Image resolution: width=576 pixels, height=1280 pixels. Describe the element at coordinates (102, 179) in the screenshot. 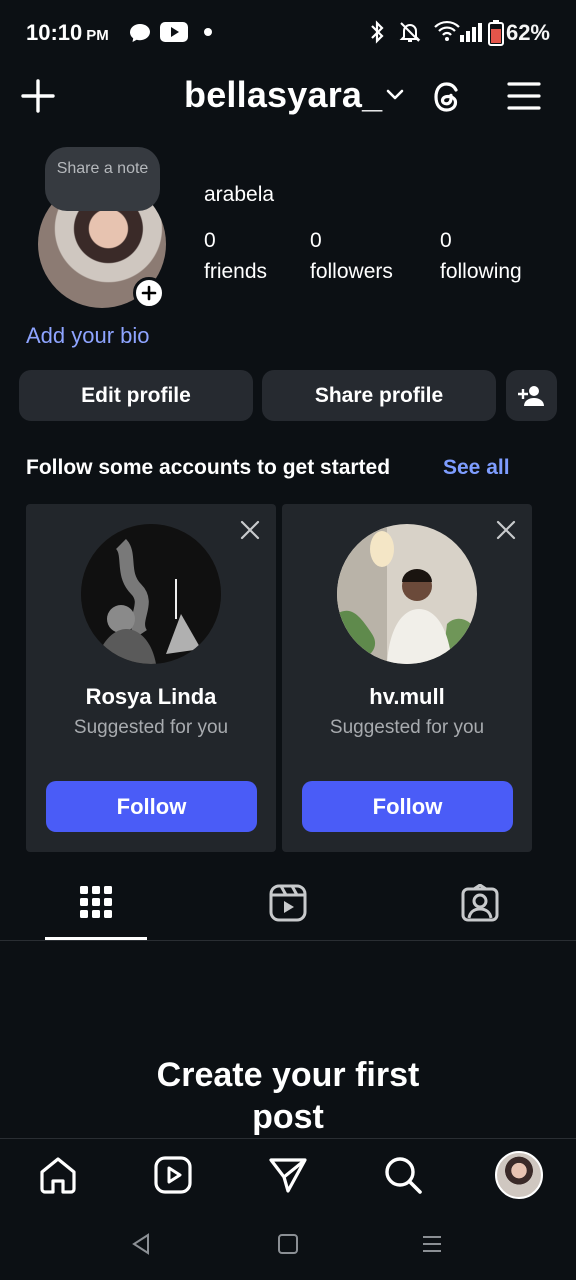

I see `share-note-bubble: Share a note` at that location.